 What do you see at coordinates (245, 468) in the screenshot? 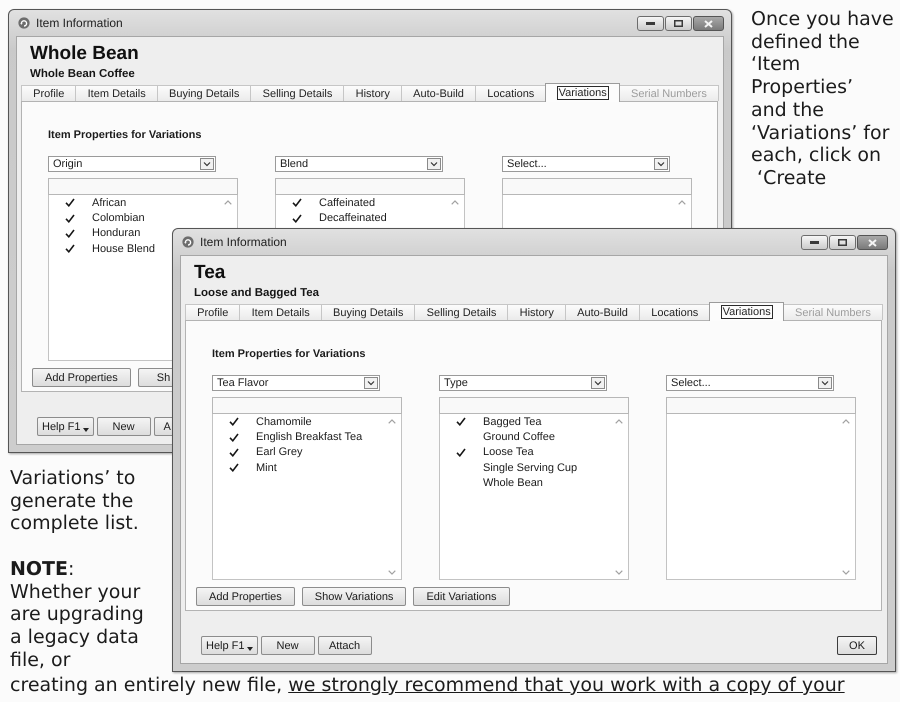
I see `checklist-item: Mint` at bounding box center [245, 468].